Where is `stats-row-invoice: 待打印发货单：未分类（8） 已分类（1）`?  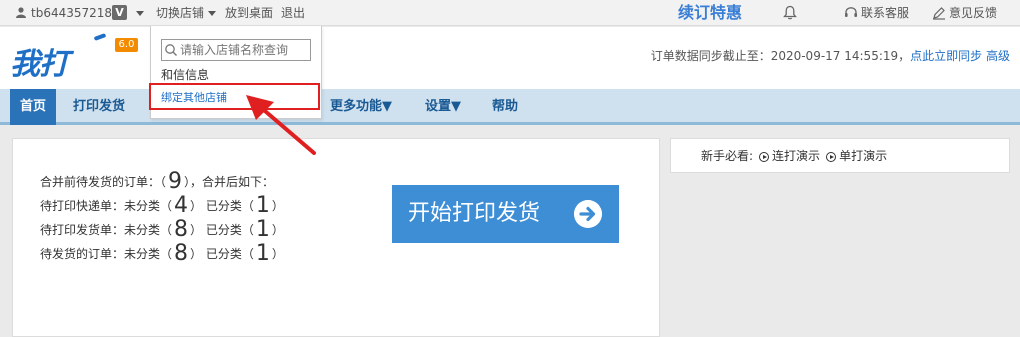
stats-row-invoice: 待打印发货单：未分类（8） 已分类（1） is located at coordinates (162, 230).